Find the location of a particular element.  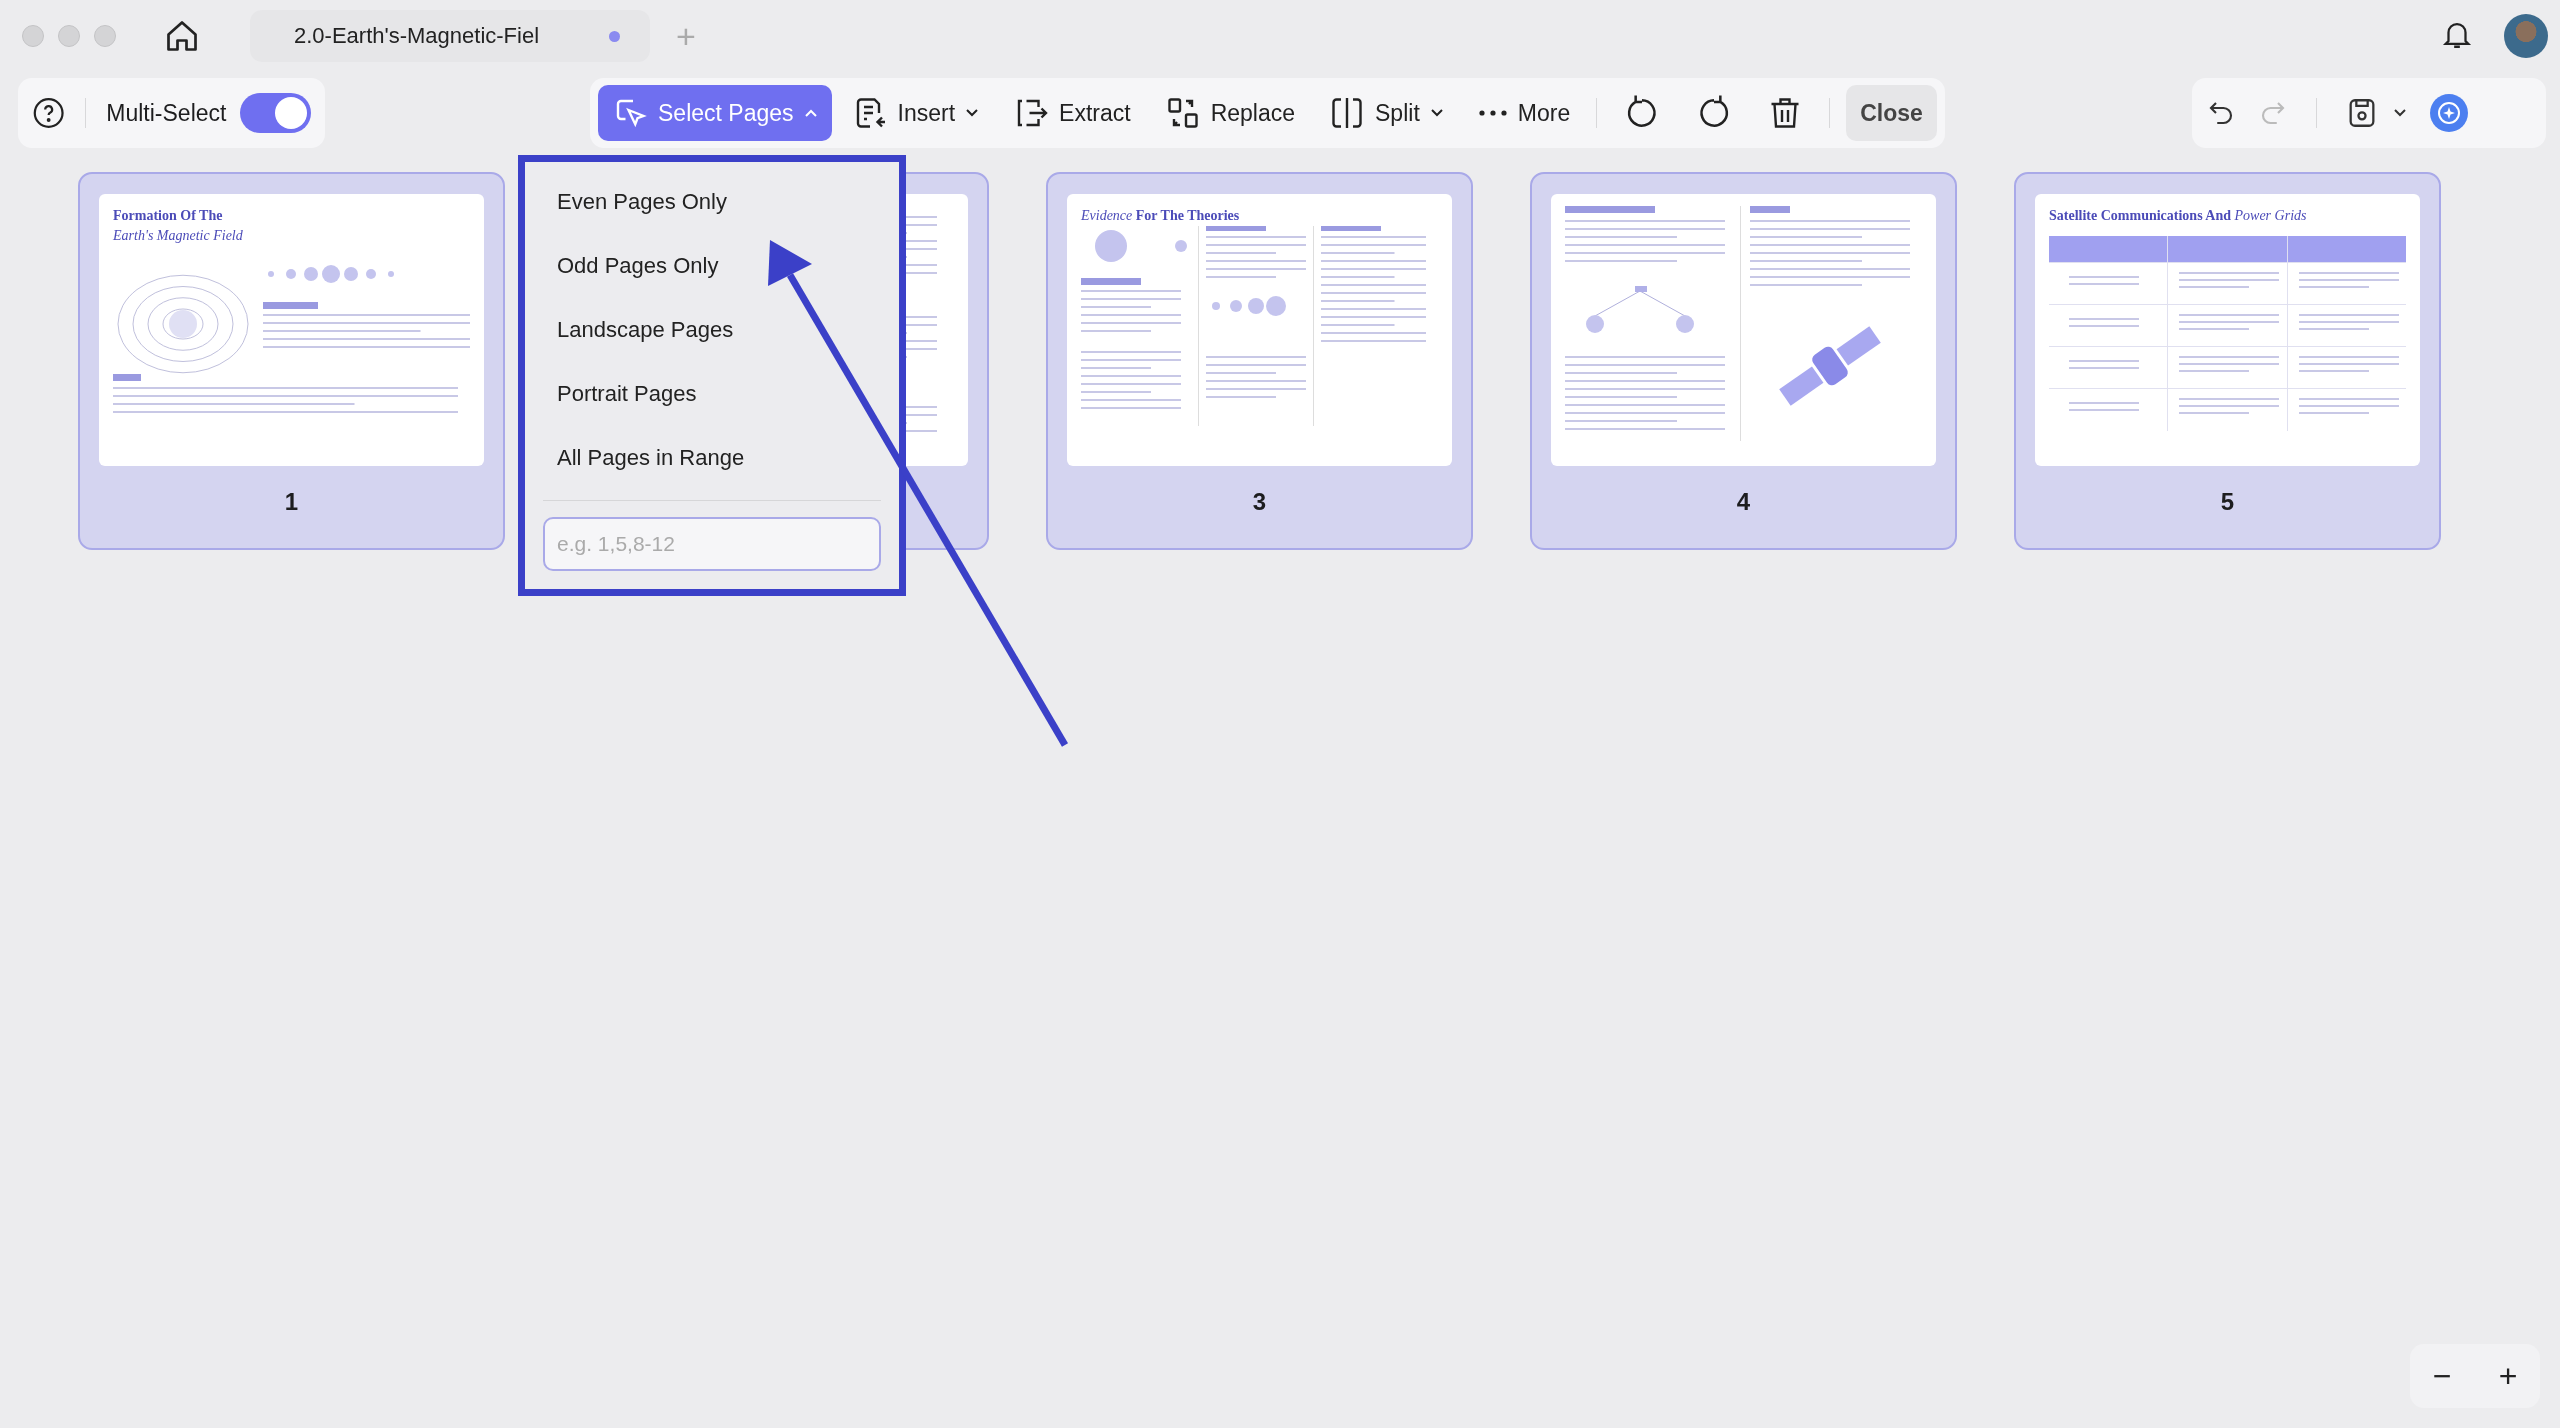

extract-button: Extract is located at coordinates (1072, 113).